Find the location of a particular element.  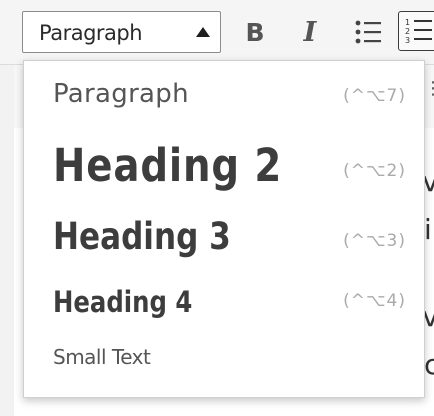

caret-up-icon is located at coordinates (203, 32).